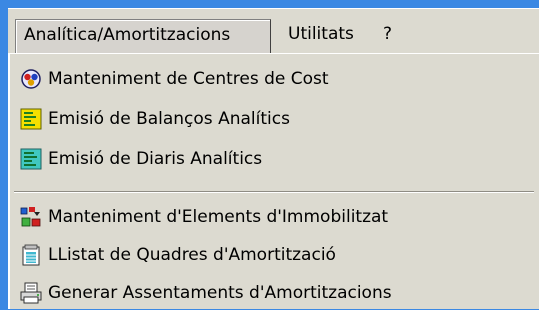  What do you see at coordinates (218, 217) in the screenshot?
I see `menu-item-label: Manteniment d'Elements d'Immobilitzat` at bounding box center [218, 217].